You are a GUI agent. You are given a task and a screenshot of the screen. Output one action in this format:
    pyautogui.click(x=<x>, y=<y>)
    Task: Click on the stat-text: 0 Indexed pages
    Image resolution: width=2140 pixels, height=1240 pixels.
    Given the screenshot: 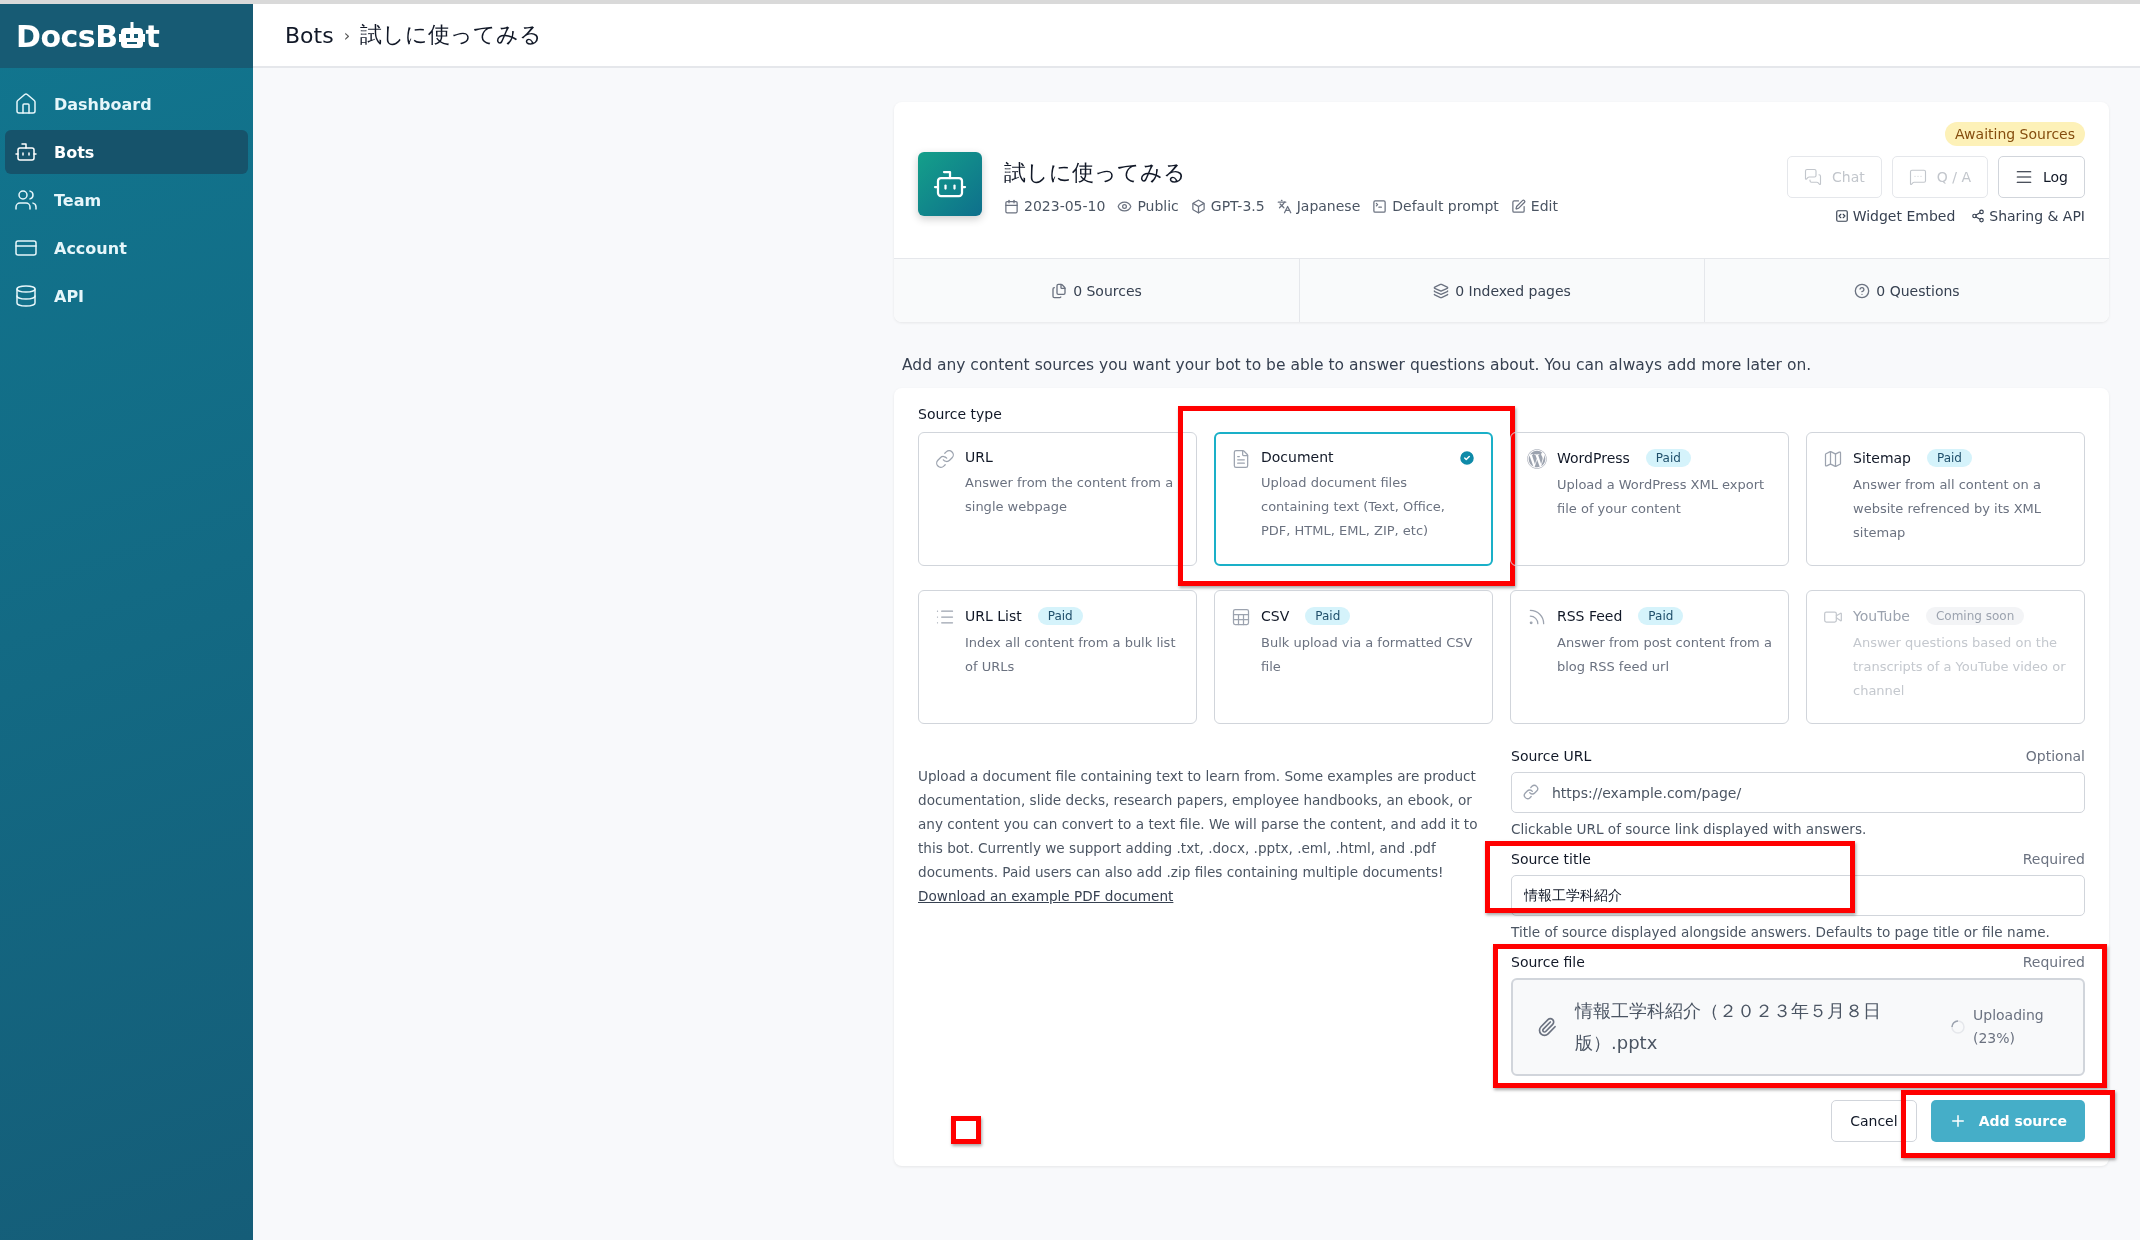 What is the action you would take?
    pyautogui.click(x=1513, y=290)
    